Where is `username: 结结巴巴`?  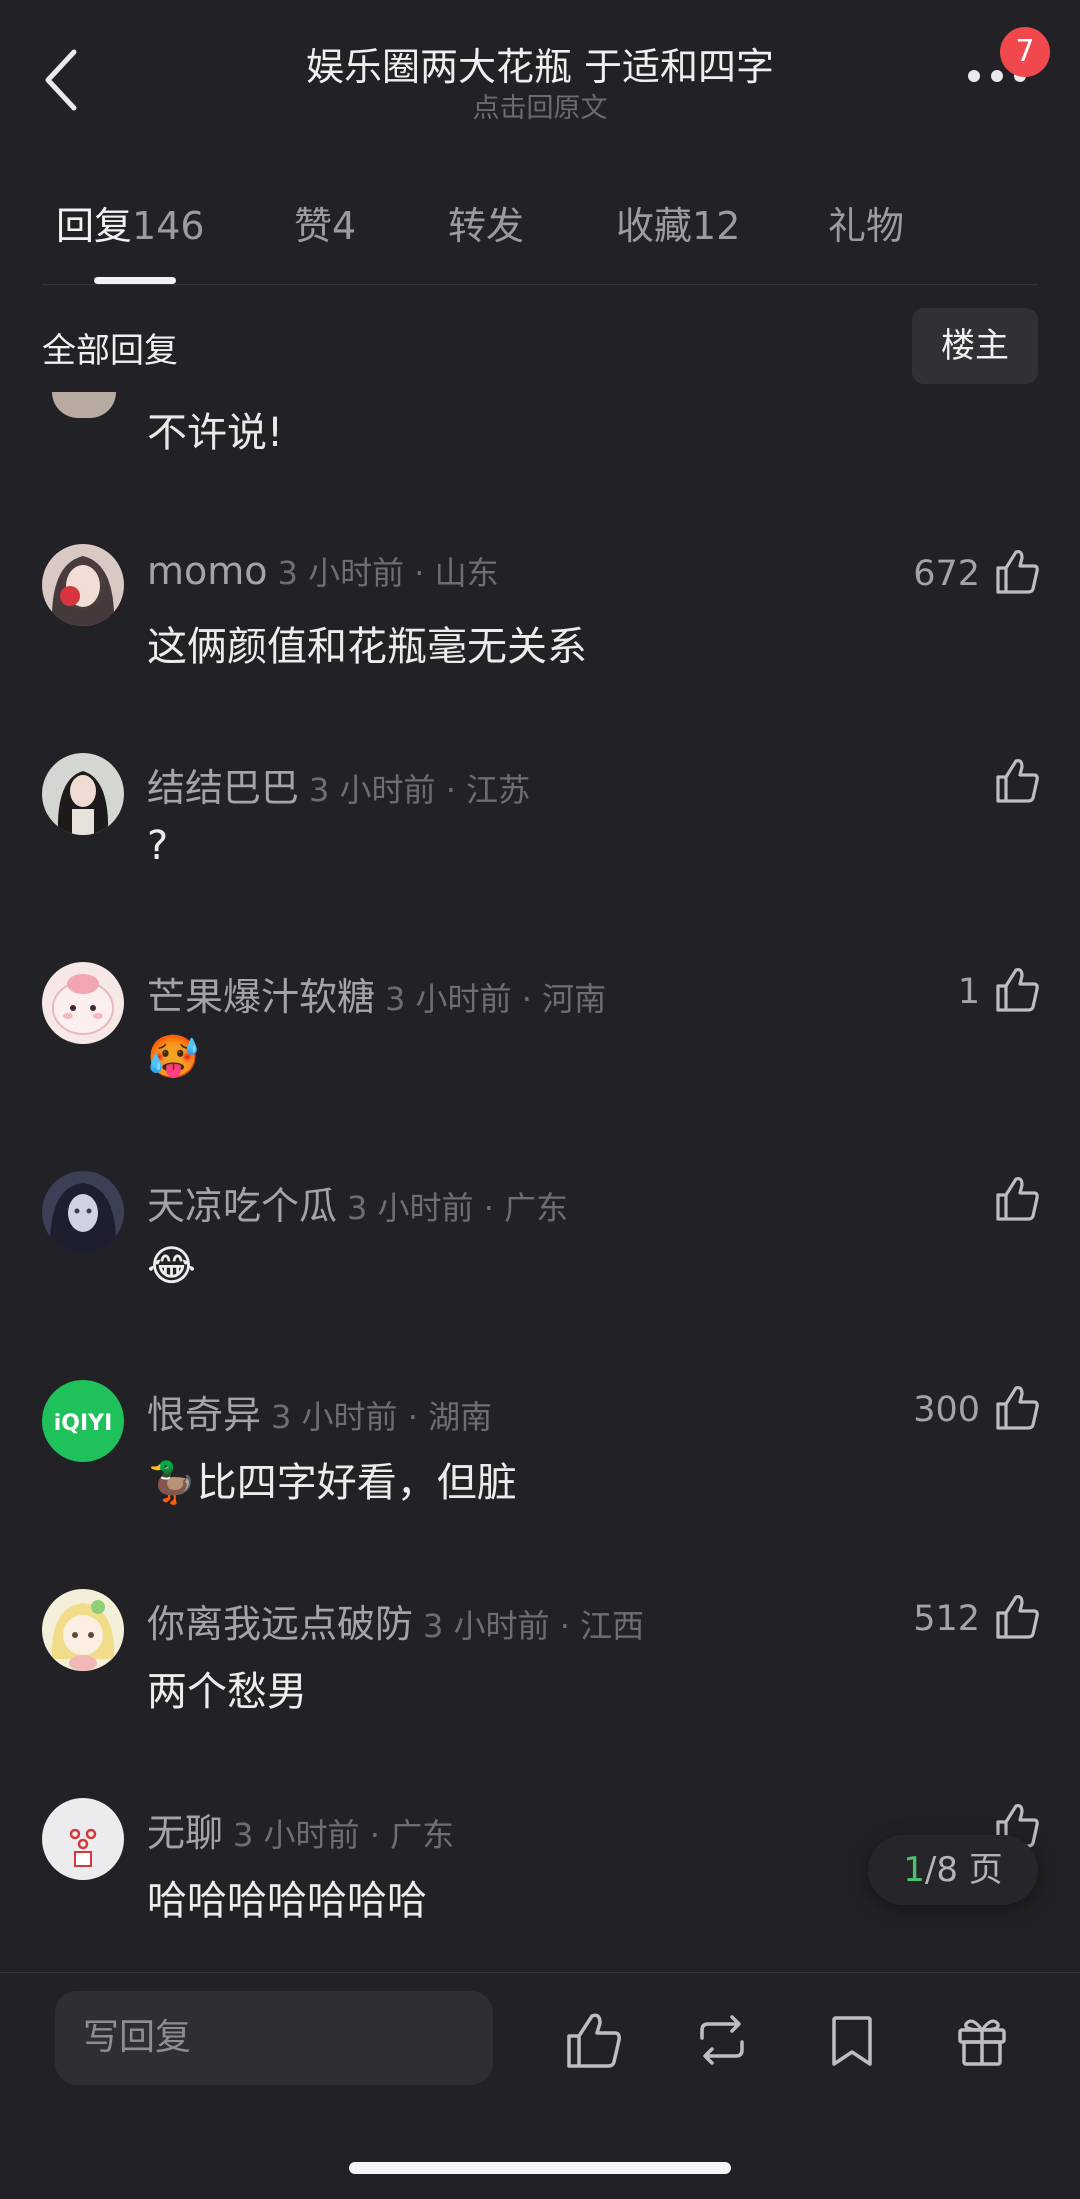 username: 结结巴巴 is located at coordinates (223, 788).